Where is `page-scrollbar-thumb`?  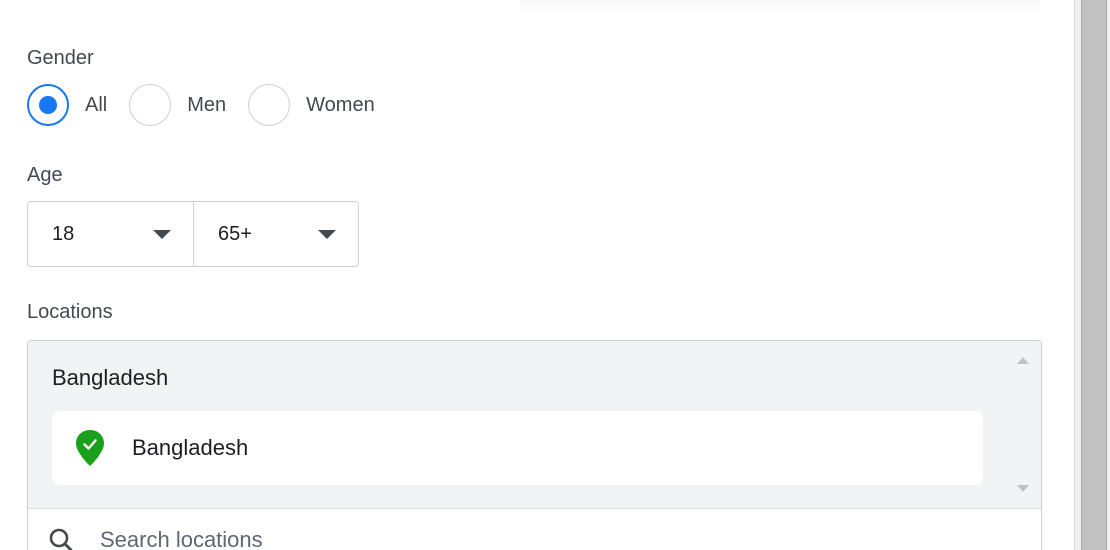 page-scrollbar-thumb is located at coordinates (1094, 275).